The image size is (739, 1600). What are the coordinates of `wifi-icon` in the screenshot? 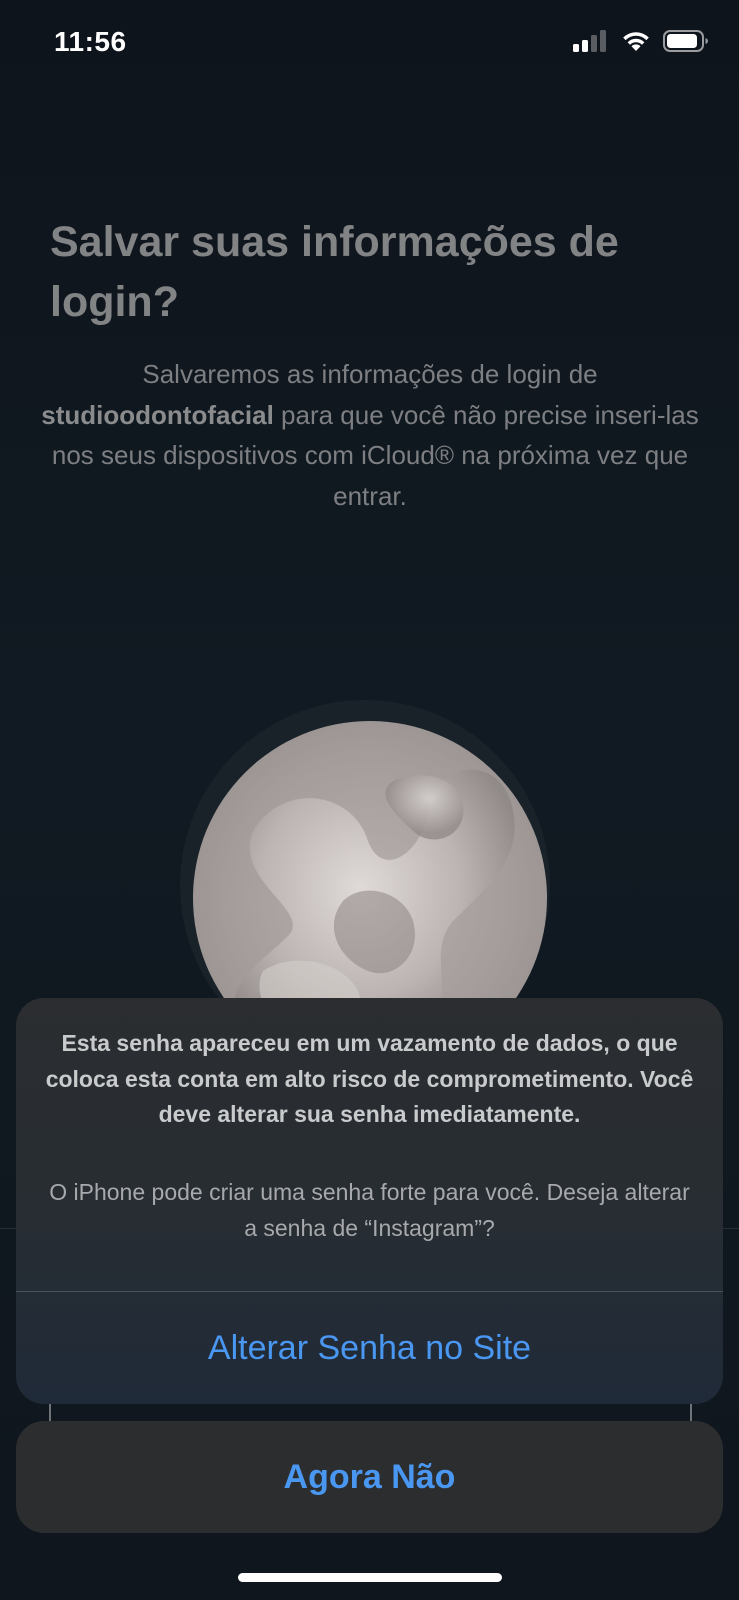 It's located at (636, 41).